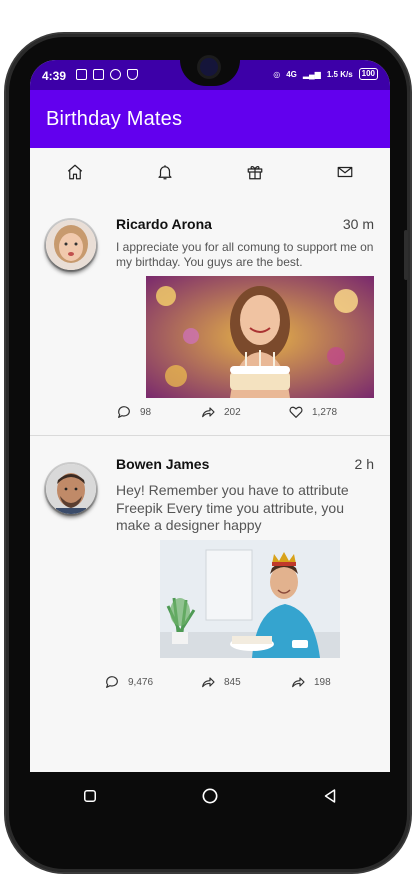 Image resolution: width=420 pixels, height=880 pixels. What do you see at coordinates (114, 119) in the screenshot?
I see `app-title: Birthday Mates` at bounding box center [114, 119].